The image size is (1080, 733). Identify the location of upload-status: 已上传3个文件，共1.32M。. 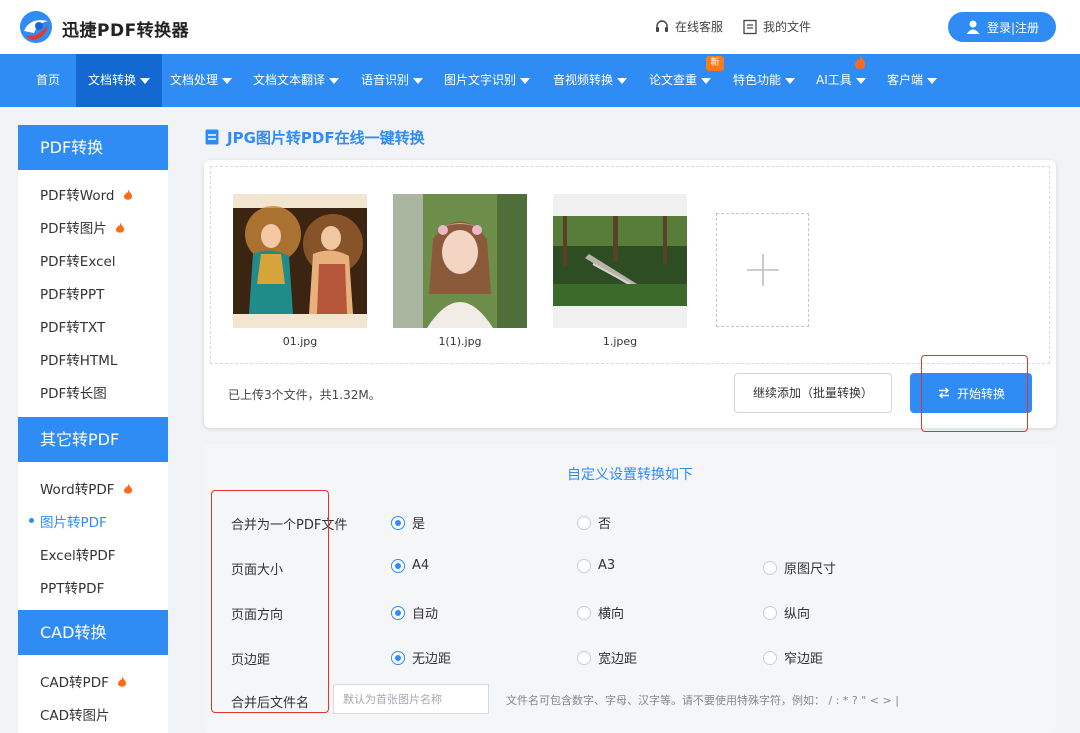
(304, 395).